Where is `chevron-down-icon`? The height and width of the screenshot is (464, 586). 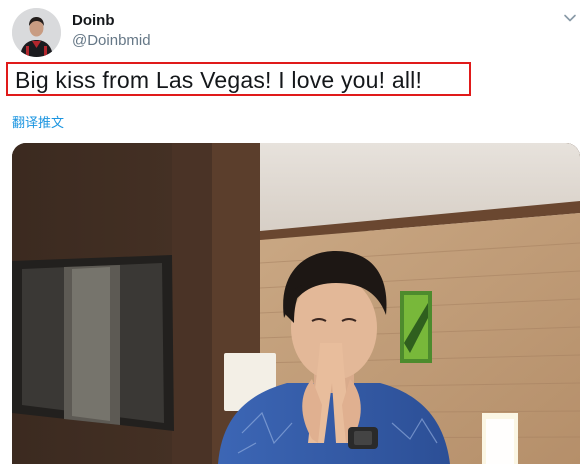
chevron-down-icon is located at coordinates (570, 18).